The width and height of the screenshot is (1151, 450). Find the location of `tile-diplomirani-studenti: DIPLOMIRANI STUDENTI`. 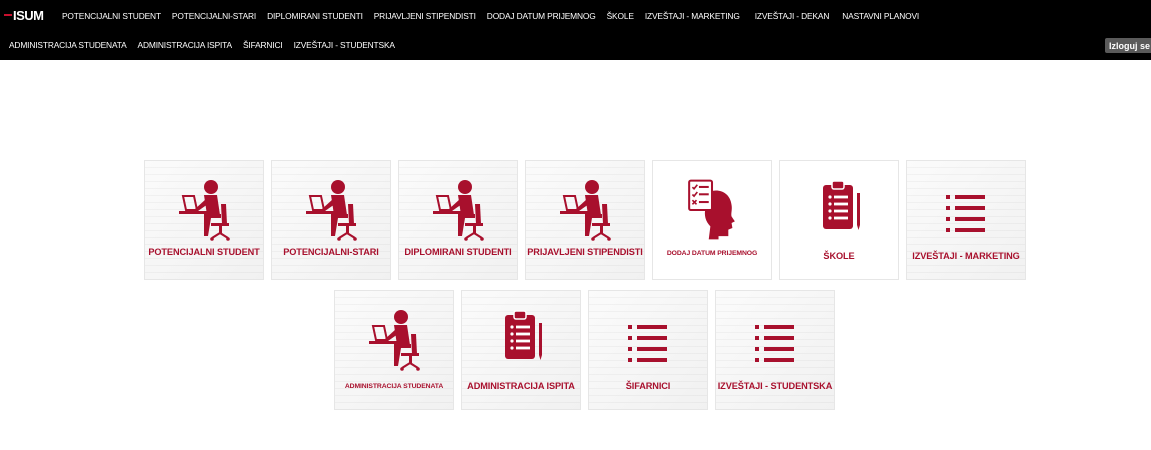

tile-diplomirani-studenti: DIPLOMIRANI STUDENTI is located at coordinates (458, 220).